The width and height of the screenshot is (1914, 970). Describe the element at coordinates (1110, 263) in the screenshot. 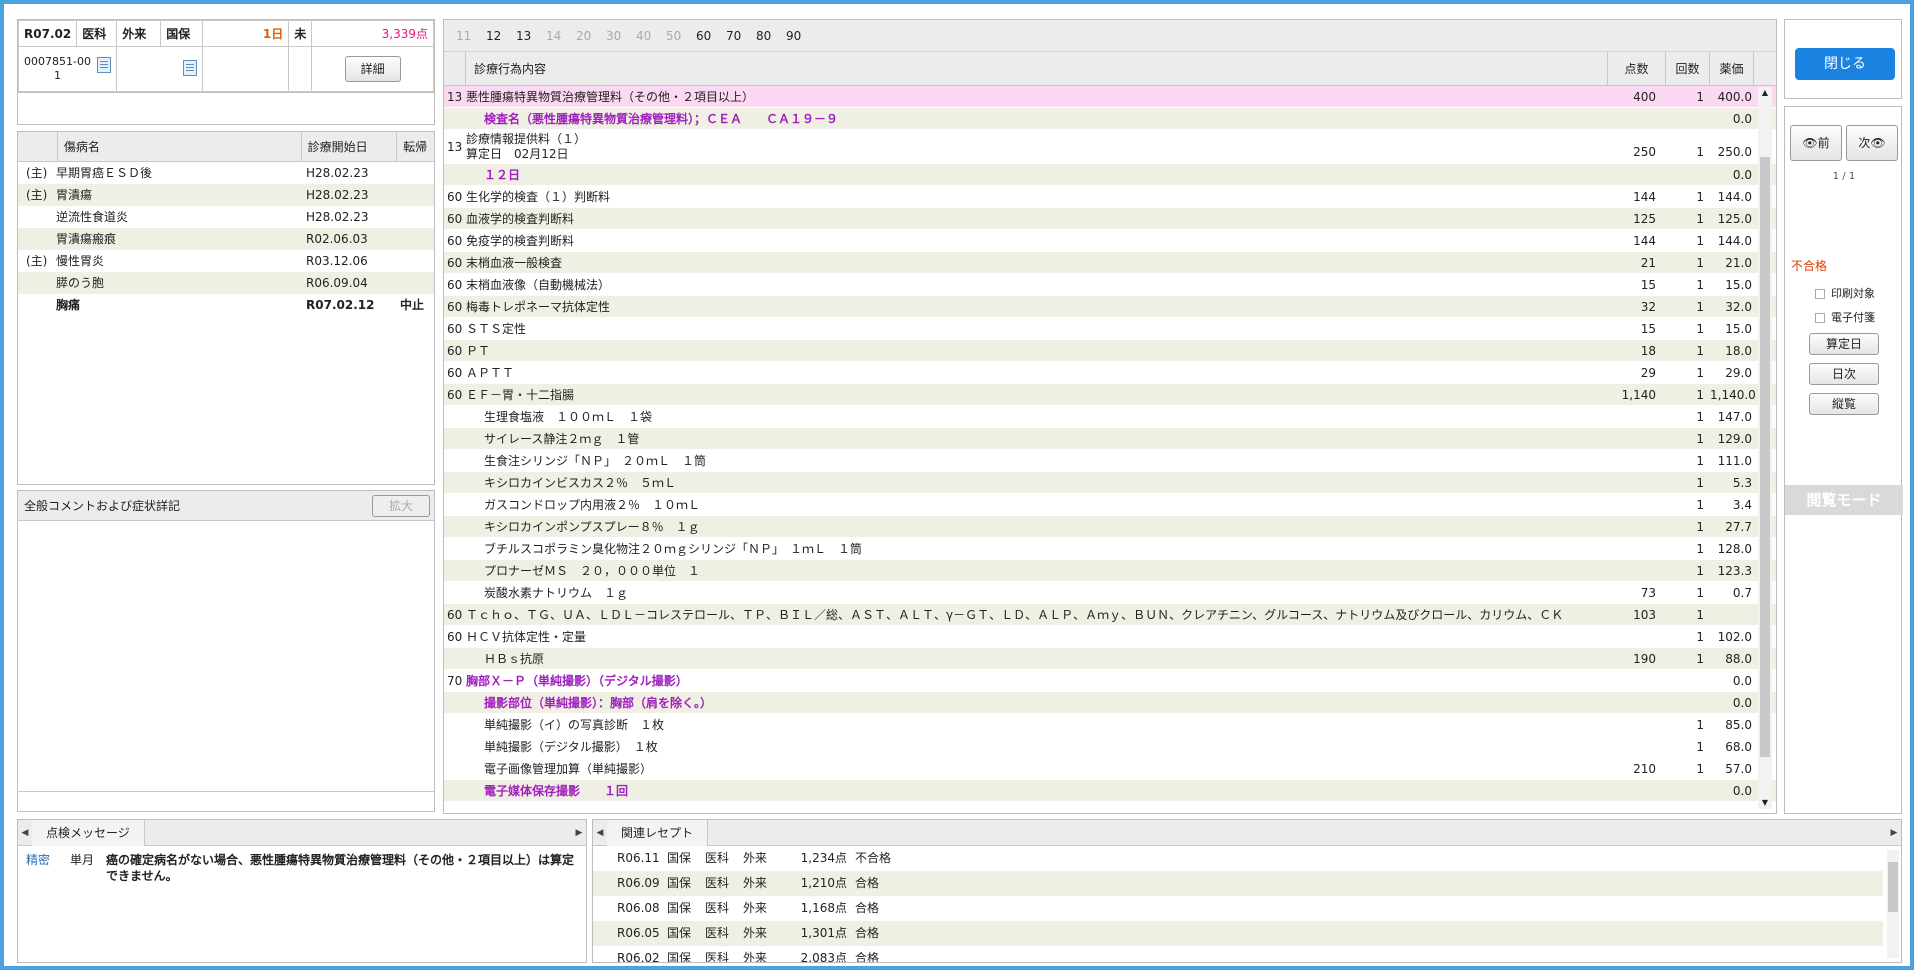

I see `procedure-row: 60 末梢血液一般検査 21 1 21.0` at that location.